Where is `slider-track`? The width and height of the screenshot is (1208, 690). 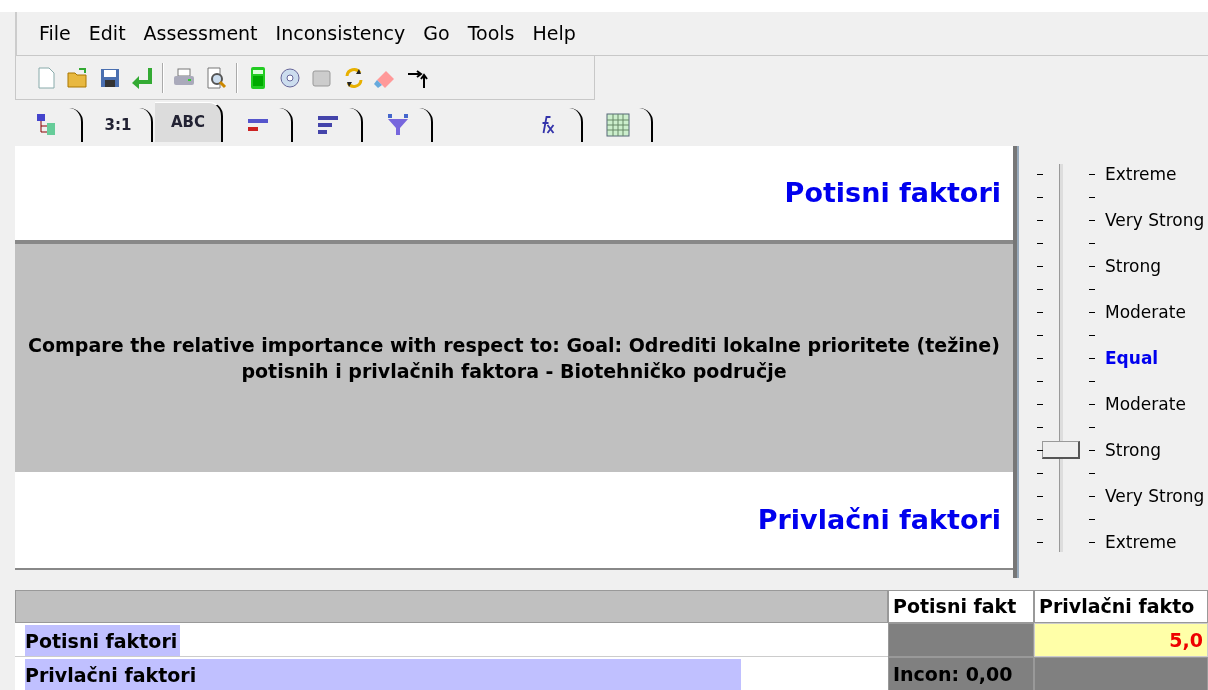 slider-track is located at coordinates (1061, 358).